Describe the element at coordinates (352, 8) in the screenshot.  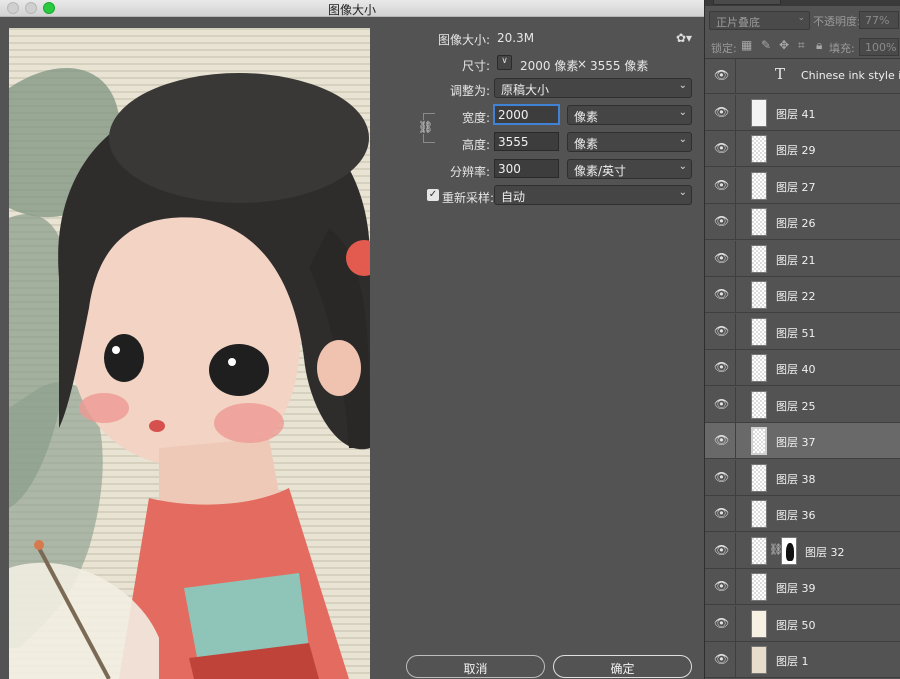
I see `title-bar: 图像大小` at that location.